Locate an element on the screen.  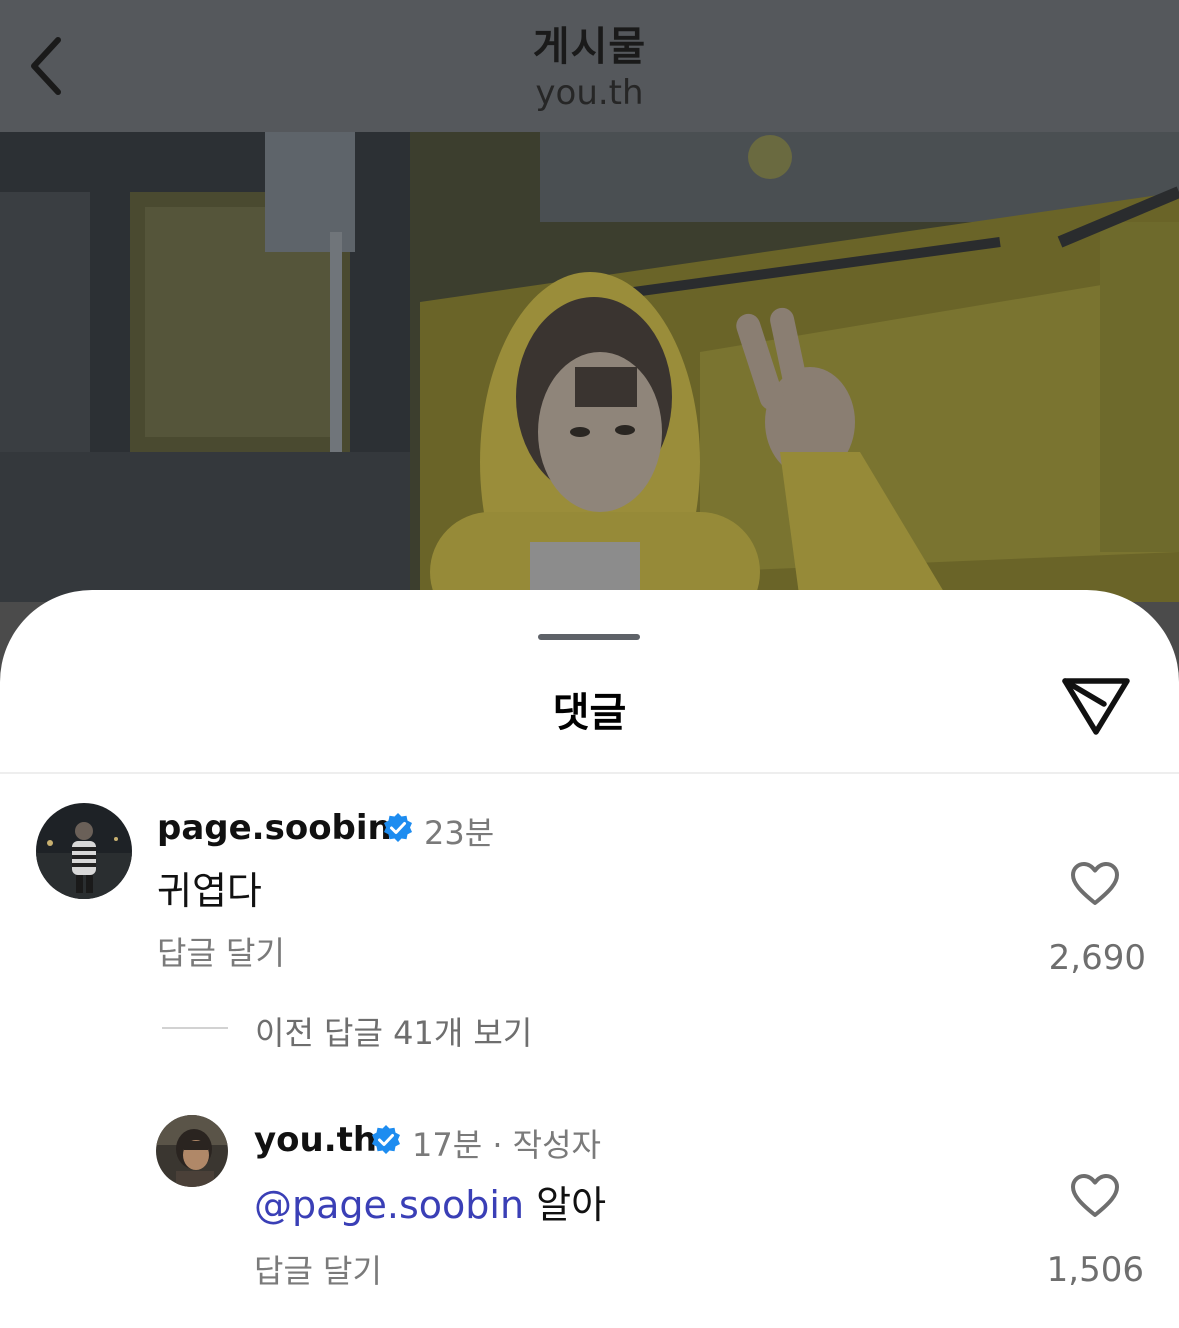
comment-time: 23분 is located at coordinates (459, 833).